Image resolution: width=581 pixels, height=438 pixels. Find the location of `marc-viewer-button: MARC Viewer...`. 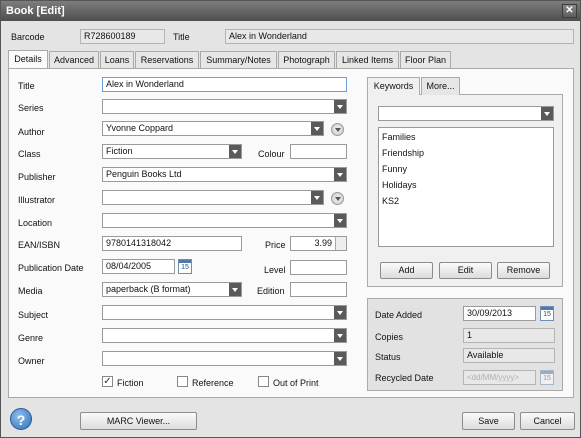

marc-viewer-button: MARC Viewer... is located at coordinates (138, 421).